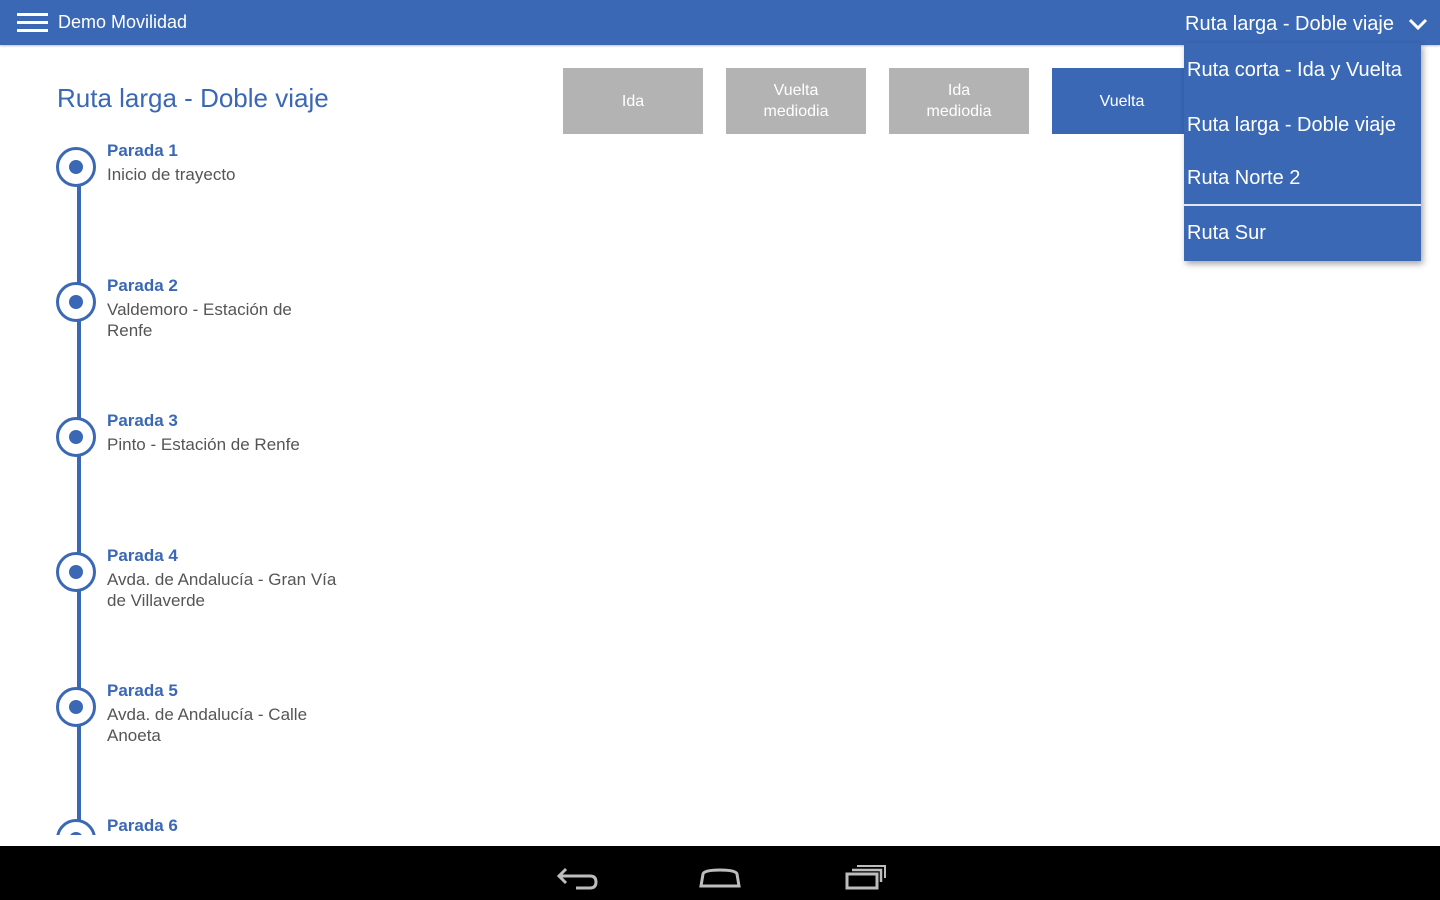 The width and height of the screenshot is (1440, 900). I want to click on back-icon, so click(576, 874).